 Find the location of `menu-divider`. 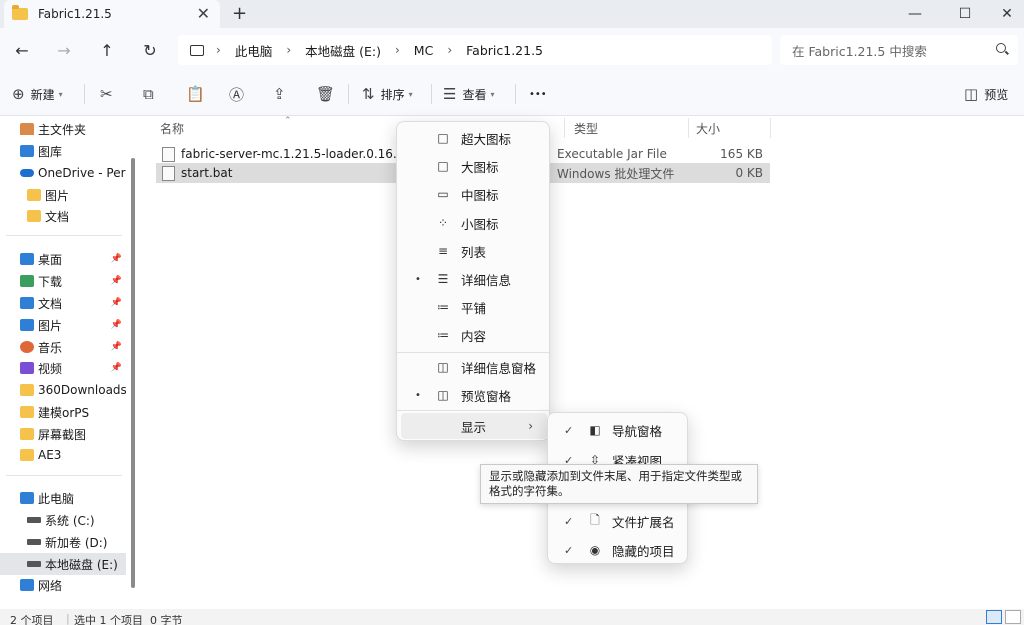

menu-divider is located at coordinates (473, 410).